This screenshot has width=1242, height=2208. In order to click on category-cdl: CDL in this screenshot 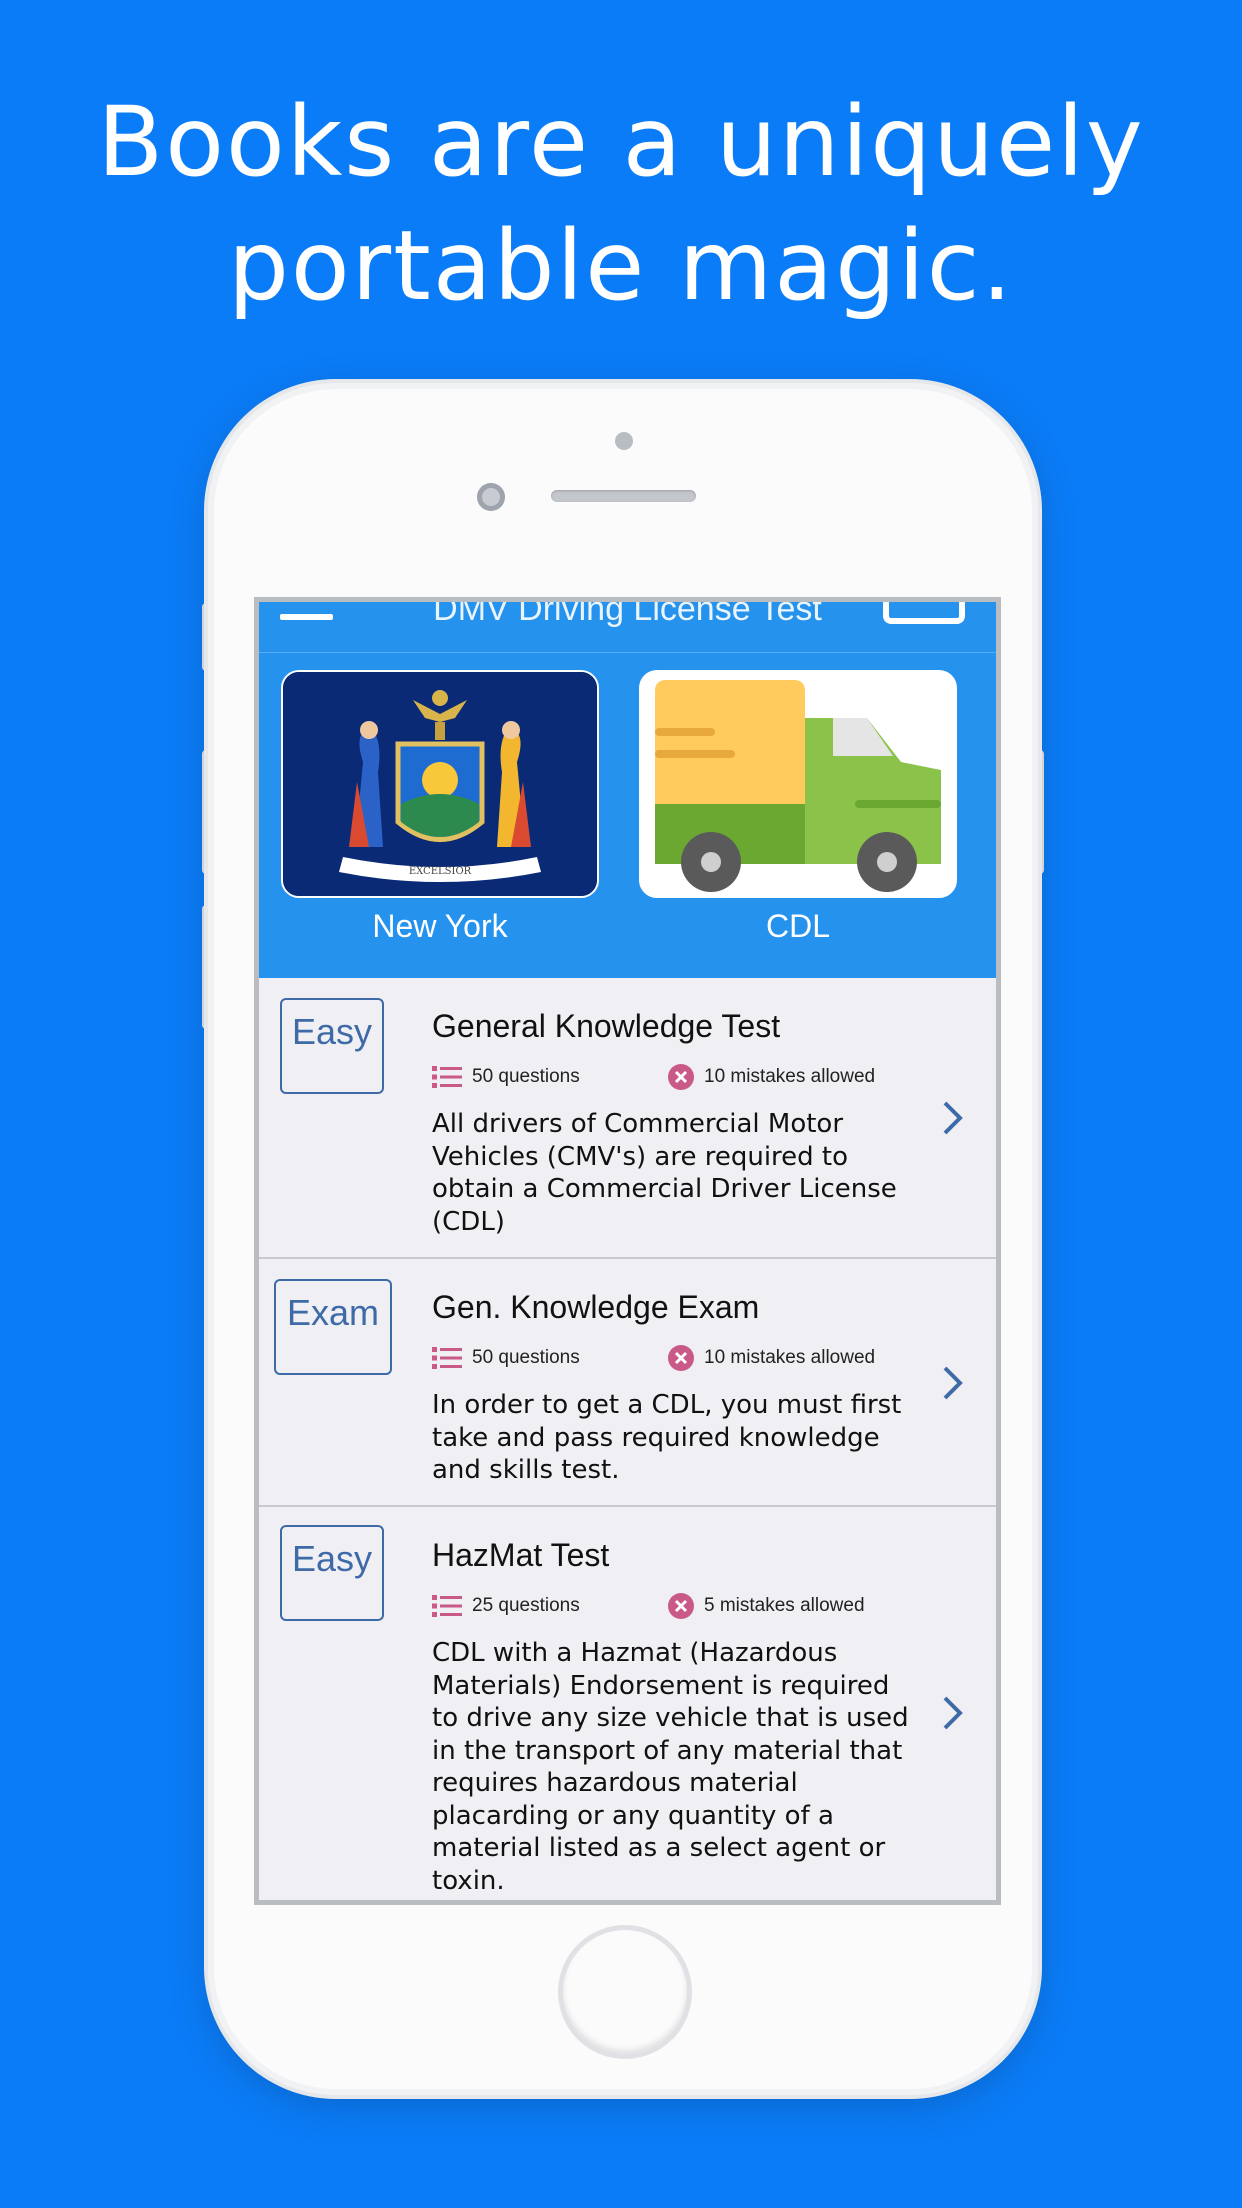, I will do `click(798, 807)`.